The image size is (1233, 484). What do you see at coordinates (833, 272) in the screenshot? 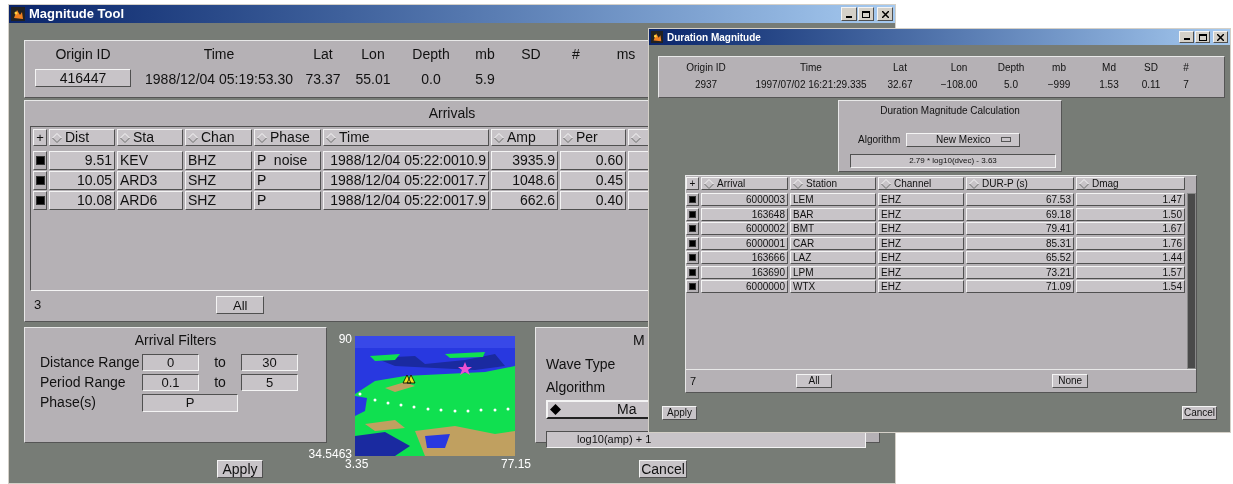
I see `table-cell: LPM` at bounding box center [833, 272].